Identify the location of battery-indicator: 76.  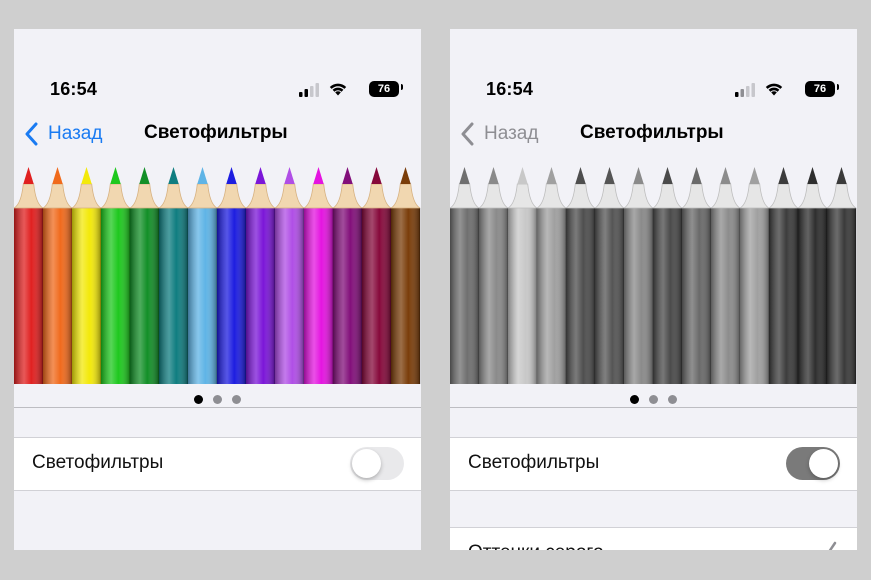
(820, 89).